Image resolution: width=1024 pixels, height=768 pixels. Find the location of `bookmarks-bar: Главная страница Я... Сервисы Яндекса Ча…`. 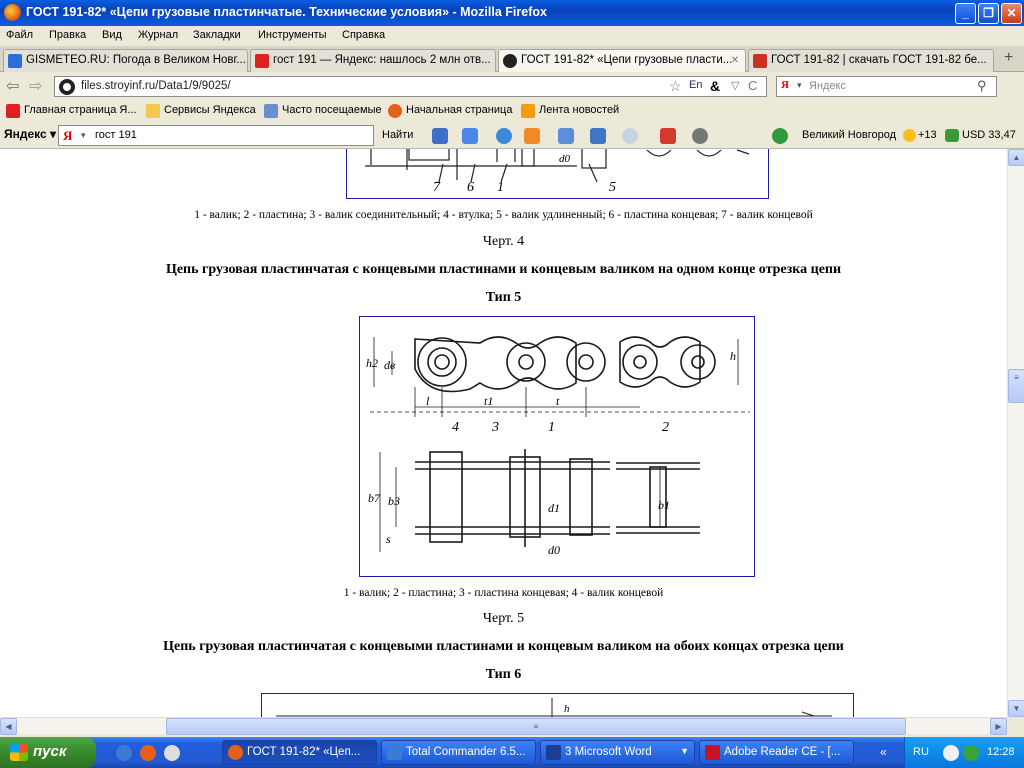

bookmarks-bar: Главная страница Я... Сервисы Яндекса Ча… is located at coordinates (512, 111).